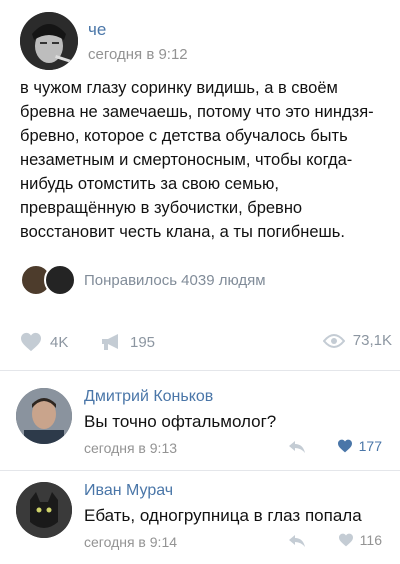 This screenshot has width=400, height=564. What do you see at coordinates (148, 397) in the screenshot?
I see `comment-author: Дмитрий Коньков` at bounding box center [148, 397].